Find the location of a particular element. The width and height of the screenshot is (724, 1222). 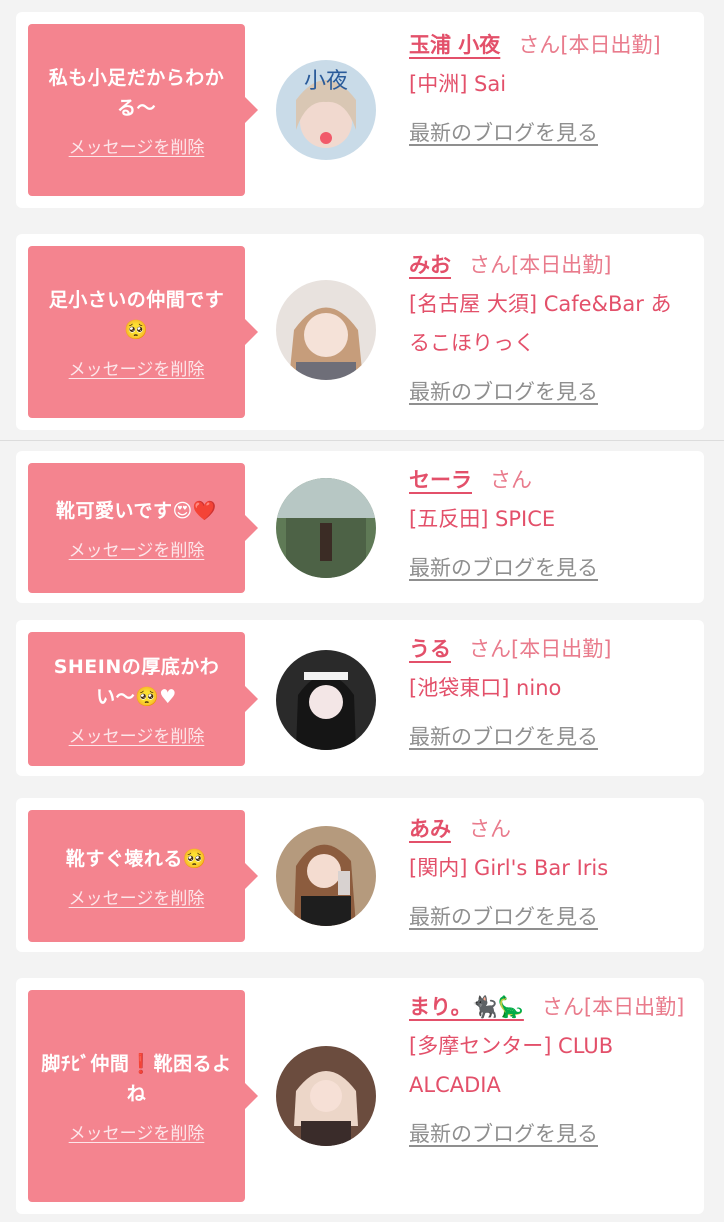

shop-name: [五反田] SPICE is located at coordinates (482, 519).